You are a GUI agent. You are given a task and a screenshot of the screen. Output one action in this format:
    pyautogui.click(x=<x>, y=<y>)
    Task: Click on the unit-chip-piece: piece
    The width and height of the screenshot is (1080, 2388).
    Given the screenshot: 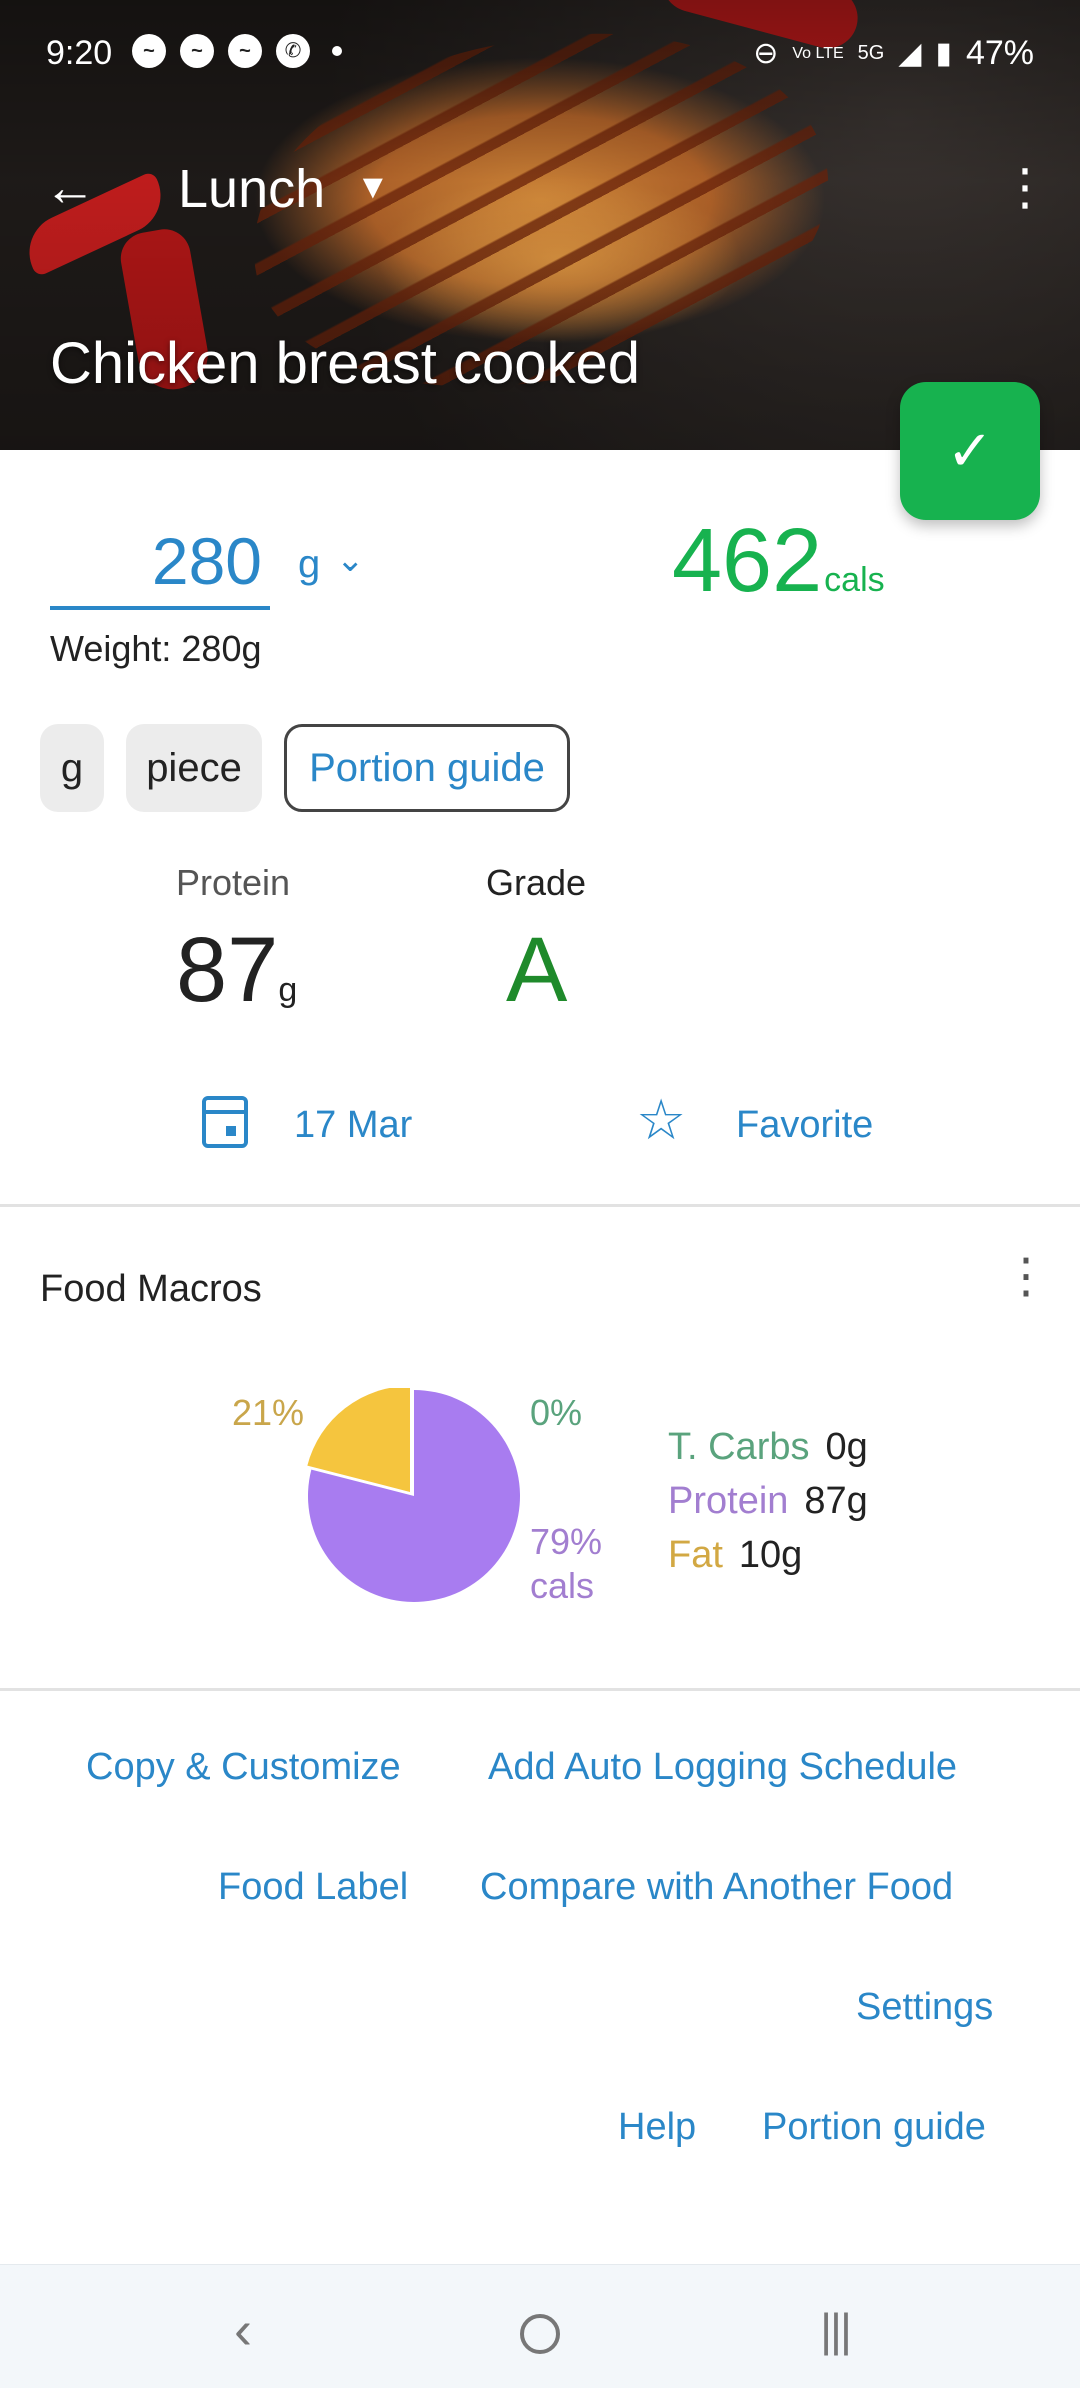 What is the action you would take?
    pyautogui.click(x=194, y=768)
    